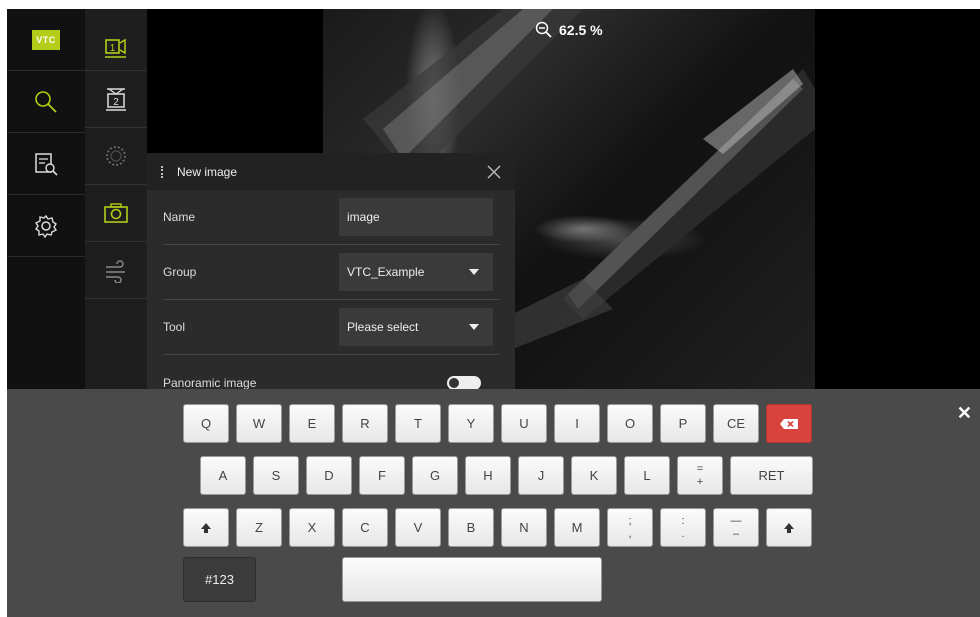 This screenshot has height=617, width=980. I want to click on svg-text: 1, so click(113, 48).